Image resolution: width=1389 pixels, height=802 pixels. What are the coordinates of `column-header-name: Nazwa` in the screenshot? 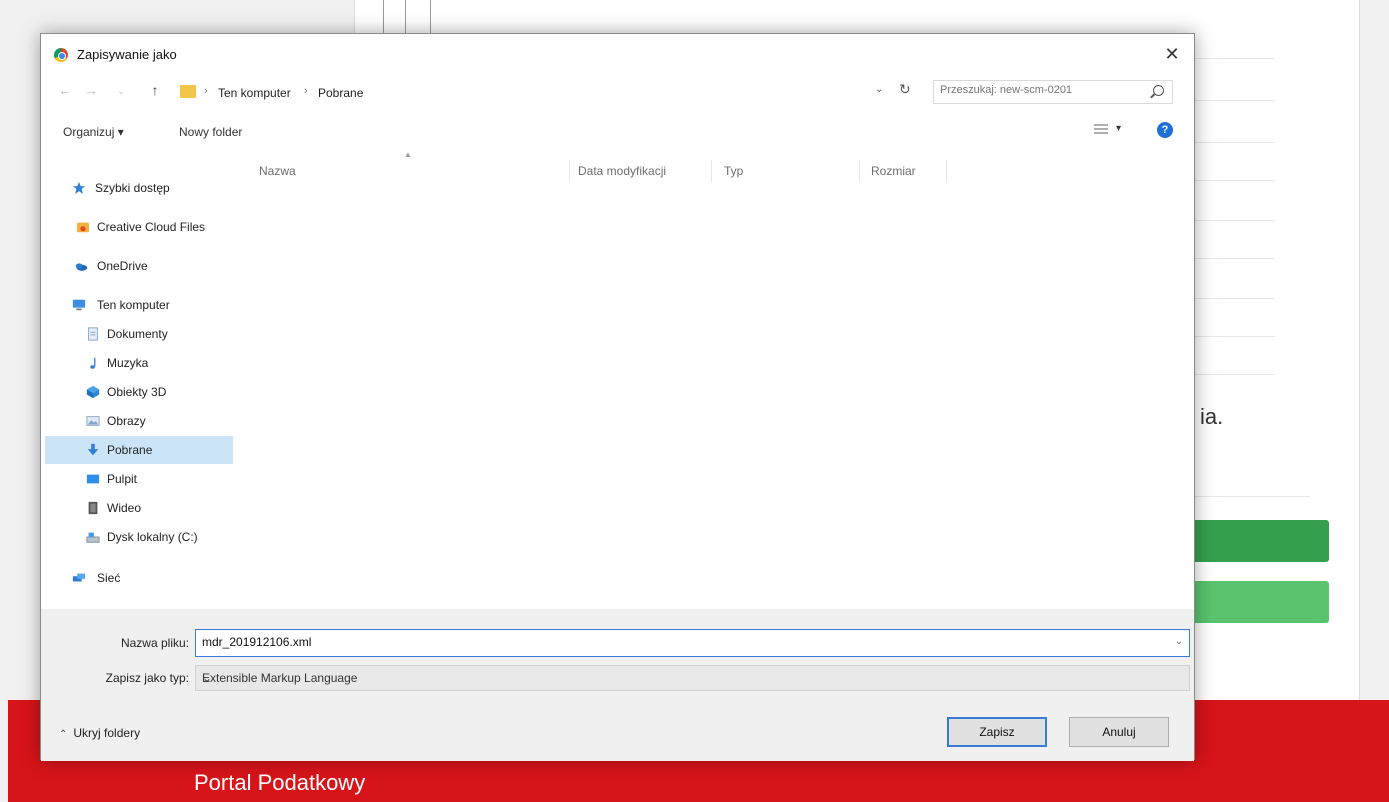 It's located at (277, 171).